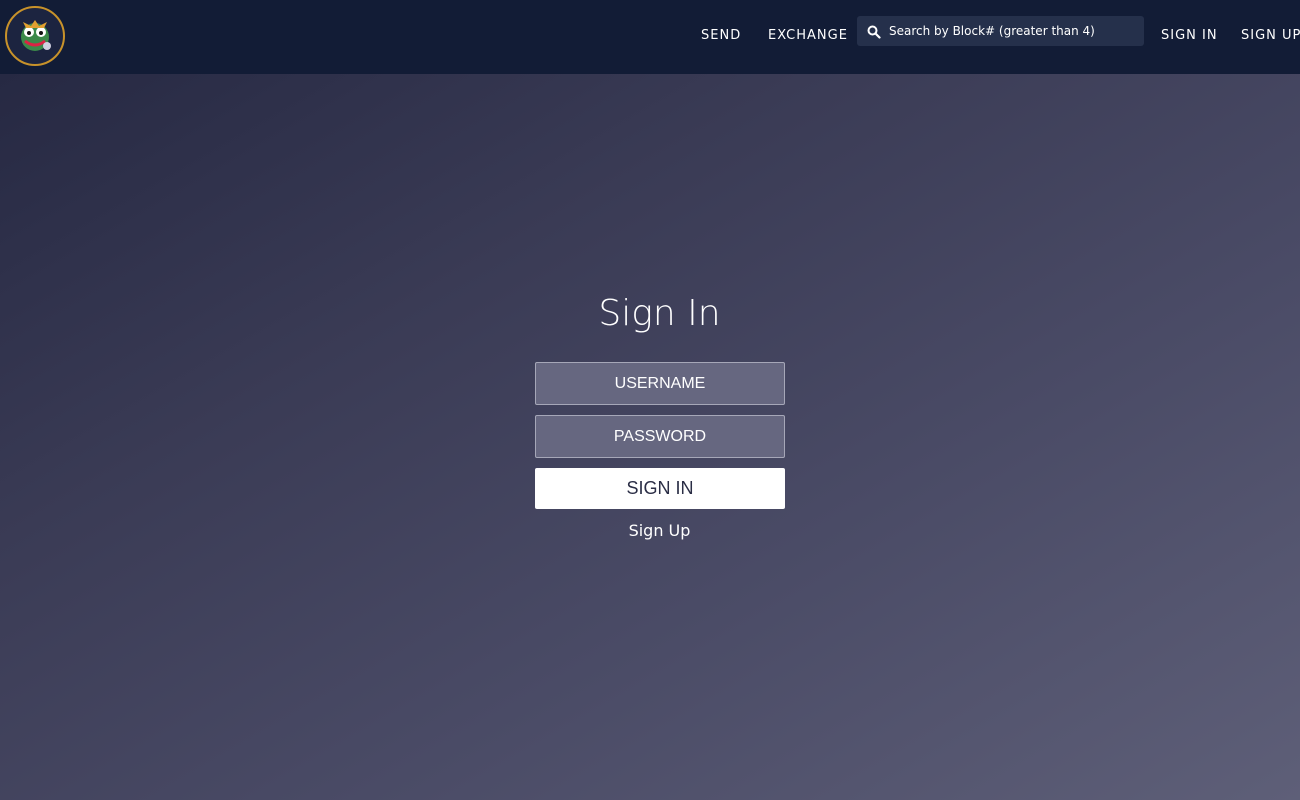  I want to click on sign-in-button: SIGN IN, so click(660, 488).